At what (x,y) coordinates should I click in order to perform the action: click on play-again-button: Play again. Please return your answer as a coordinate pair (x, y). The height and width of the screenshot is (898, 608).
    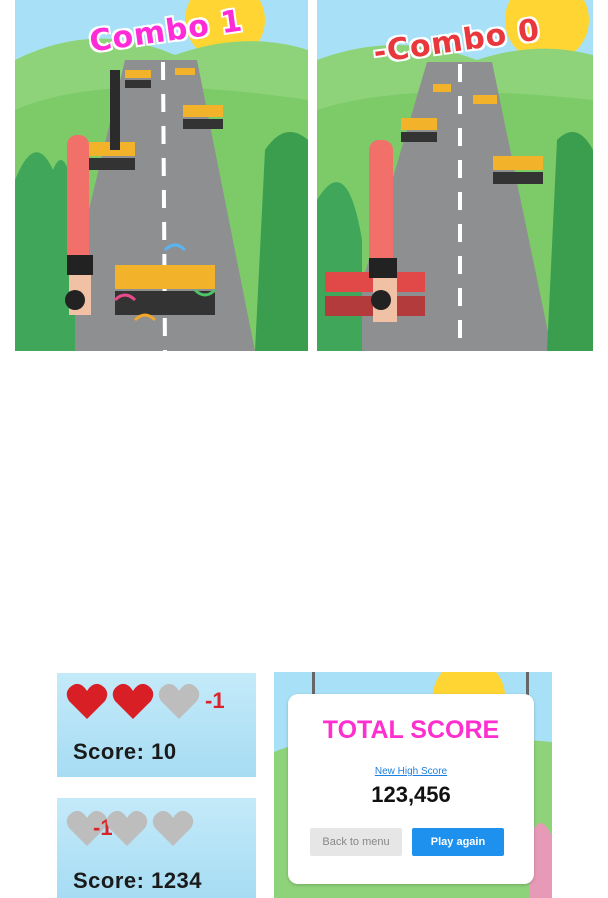
    Looking at the image, I should click on (458, 842).